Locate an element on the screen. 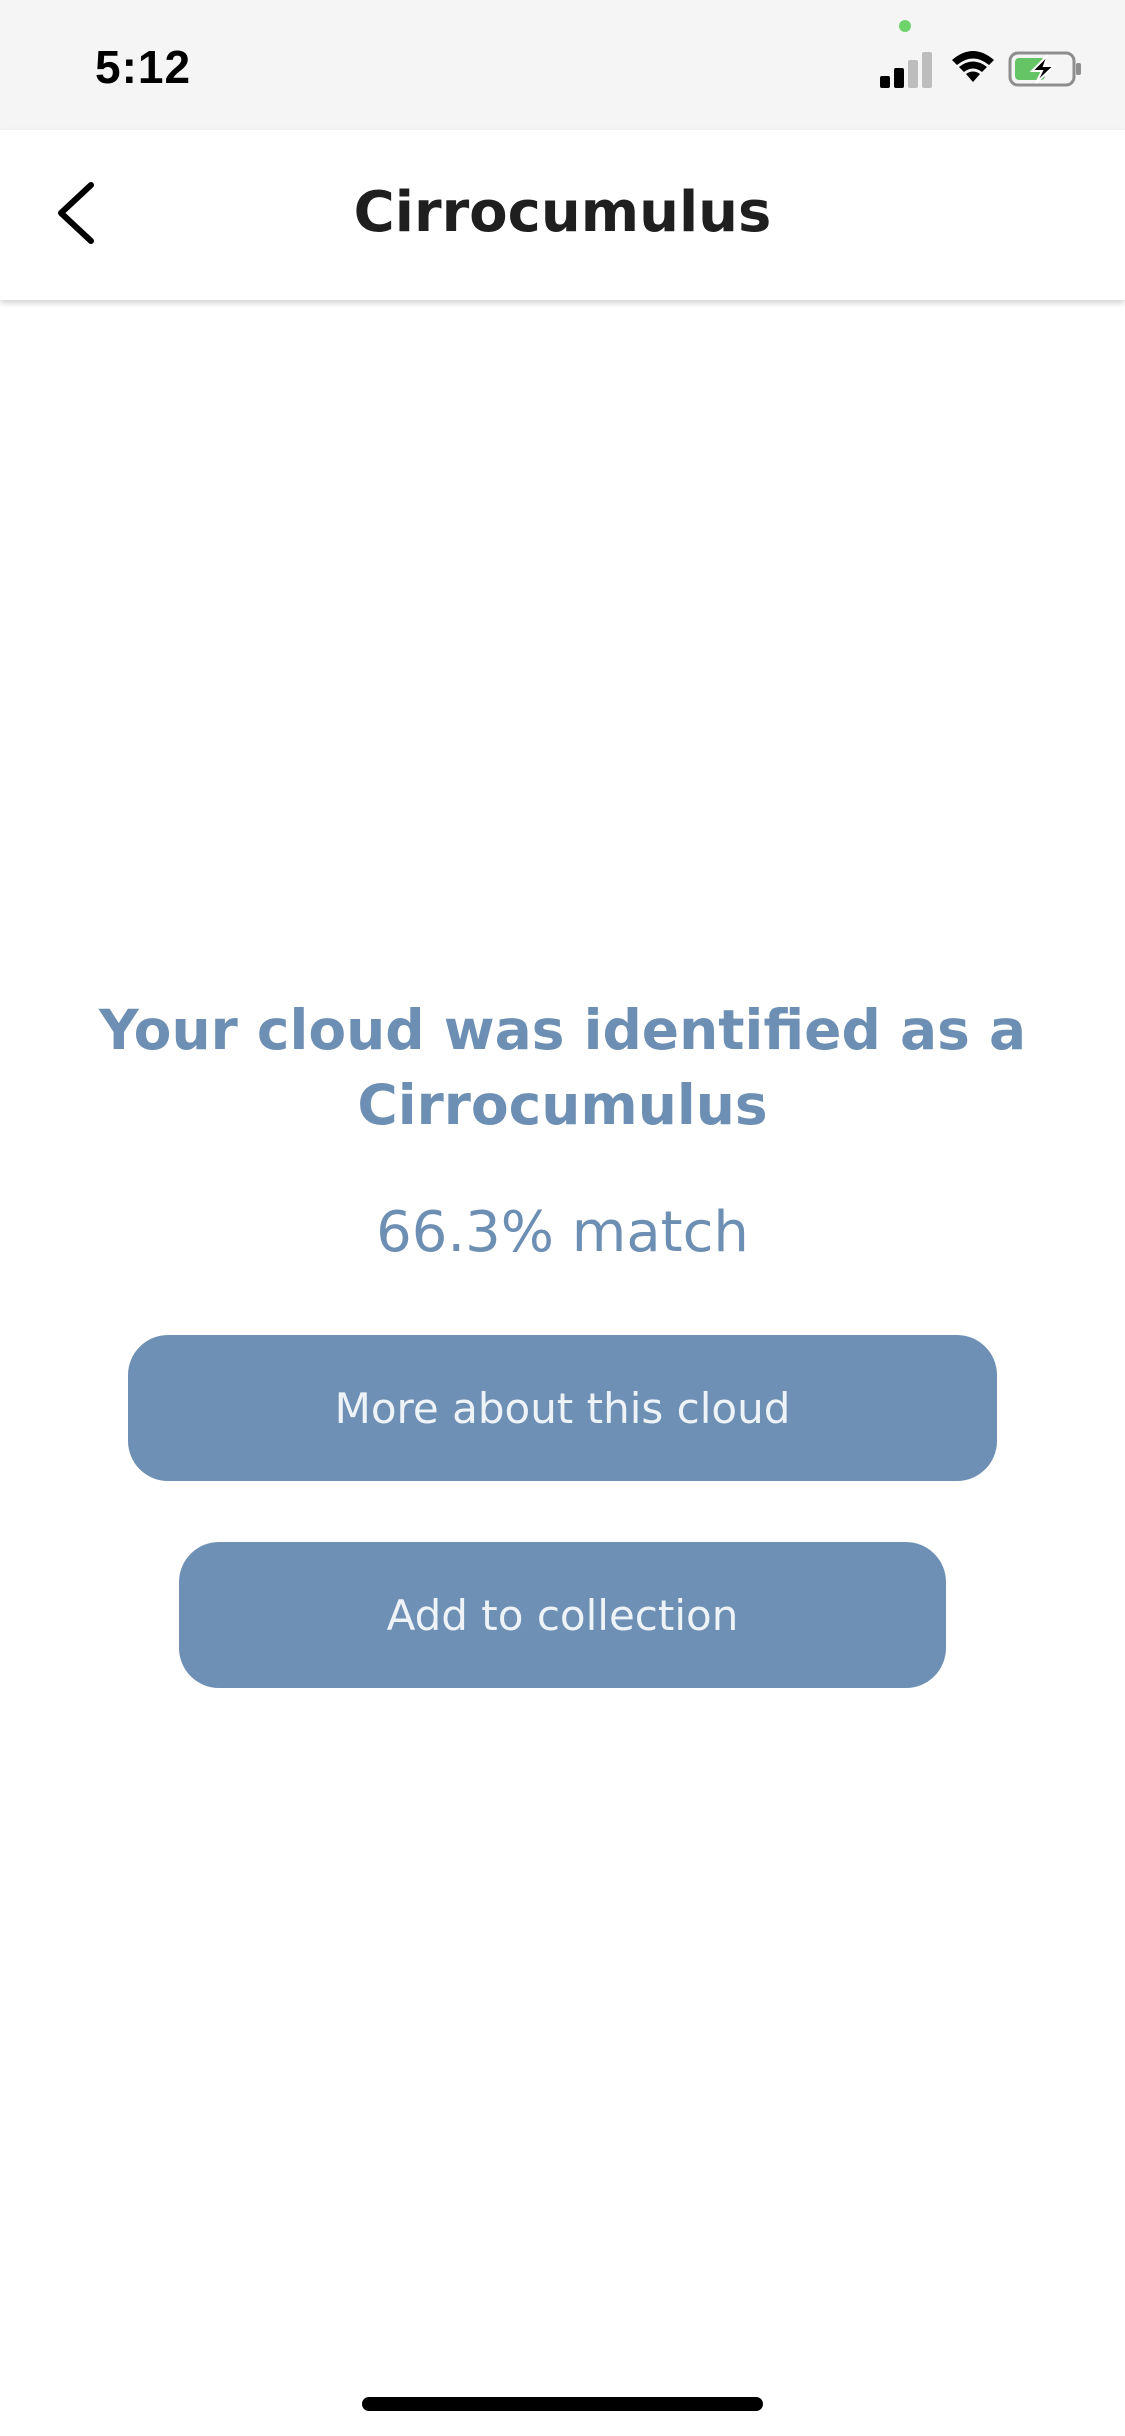 Image resolution: width=1125 pixels, height=2436 pixels. privacy-indicator-dot is located at coordinates (905, 26).